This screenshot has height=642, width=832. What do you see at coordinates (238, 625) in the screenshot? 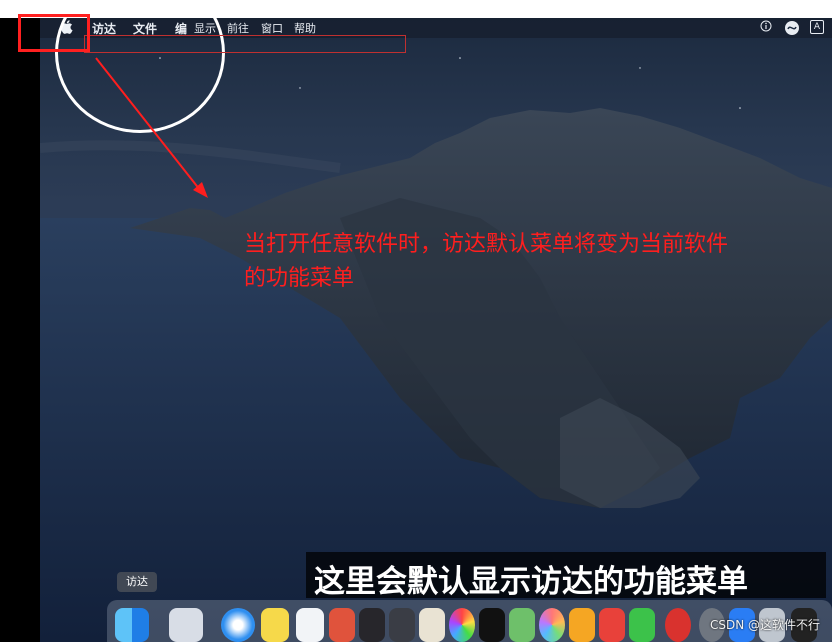
I see `safari-icon` at bounding box center [238, 625].